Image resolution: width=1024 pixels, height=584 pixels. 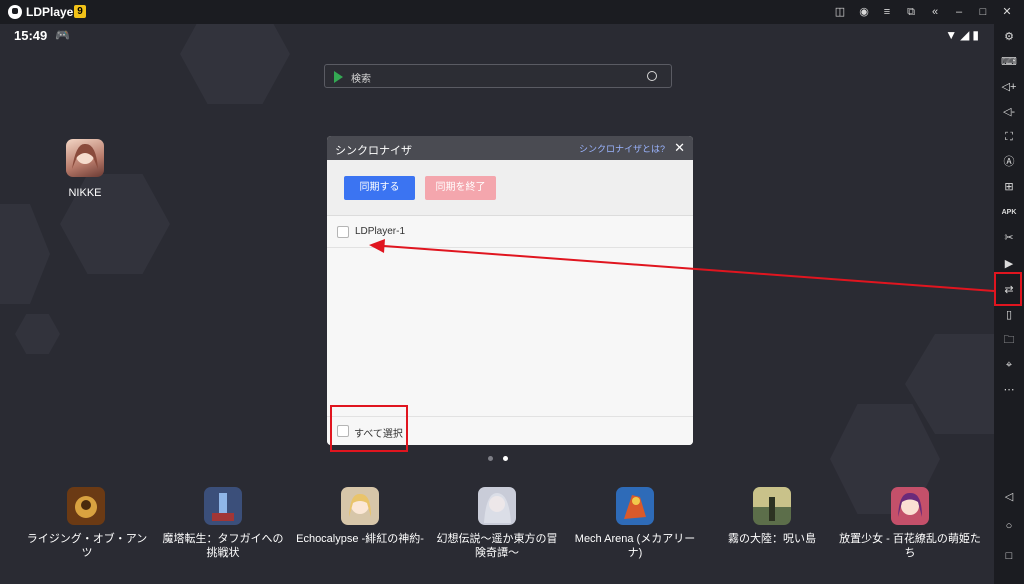 What do you see at coordinates (490, 458) in the screenshot?
I see `page-dot` at bounding box center [490, 458].